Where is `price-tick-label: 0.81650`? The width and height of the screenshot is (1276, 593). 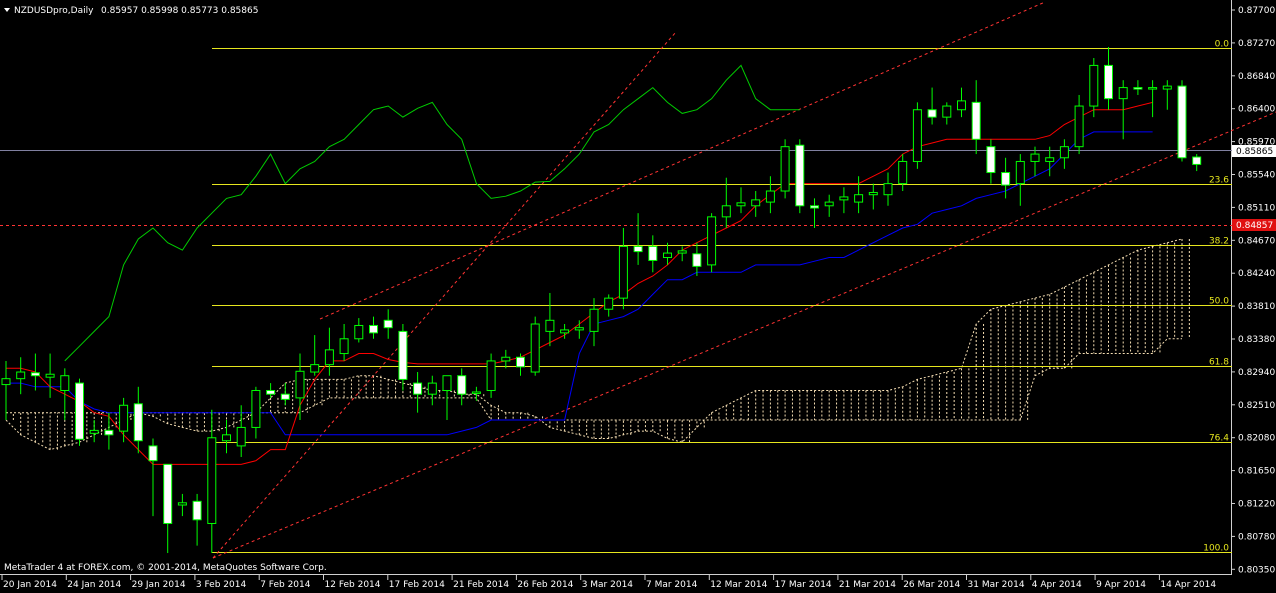 price-tick-label: 0.81650 is located at coordinates (1256, 472).